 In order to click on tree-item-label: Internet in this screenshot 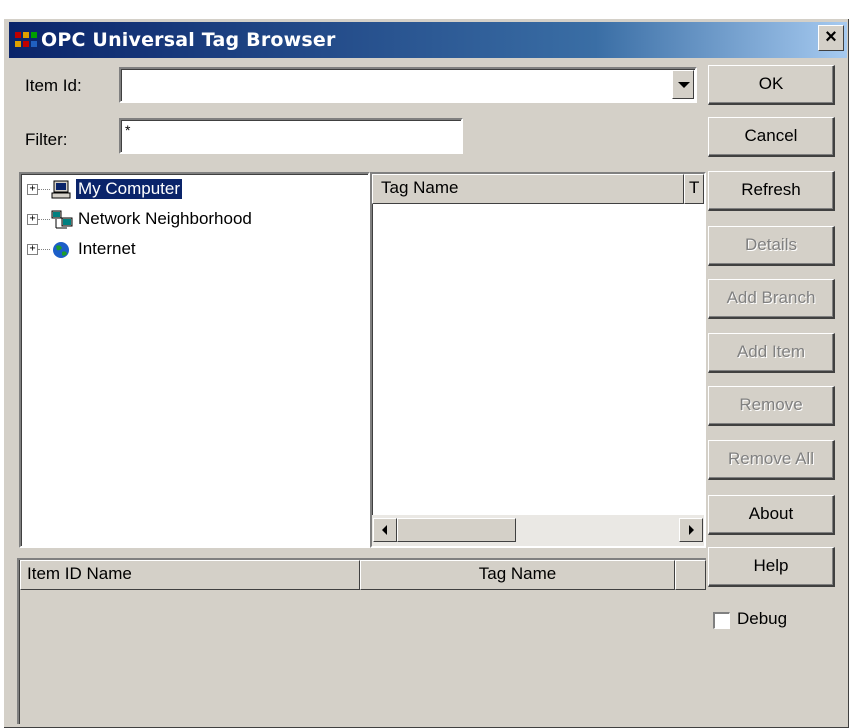, I will do `click(107, 248)`.